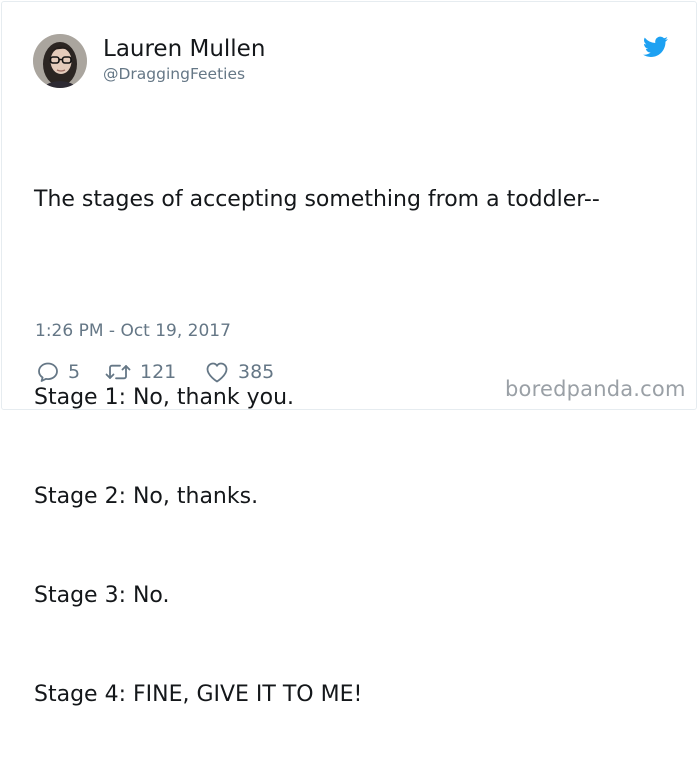 This screenshot has height=777, width=700. Describe the element at coordinates (174, 74) in the screenshot. I see `user-handle: @DraggingFeeties` at that location.